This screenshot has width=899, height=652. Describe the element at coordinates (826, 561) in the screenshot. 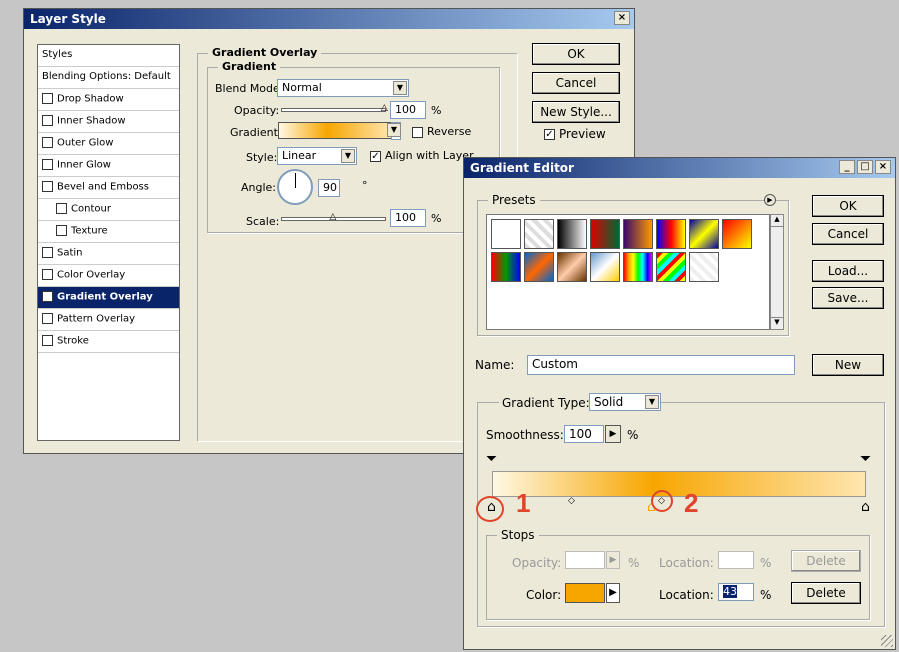

I see `delete-opacity-stop-button: Delete` at that location.